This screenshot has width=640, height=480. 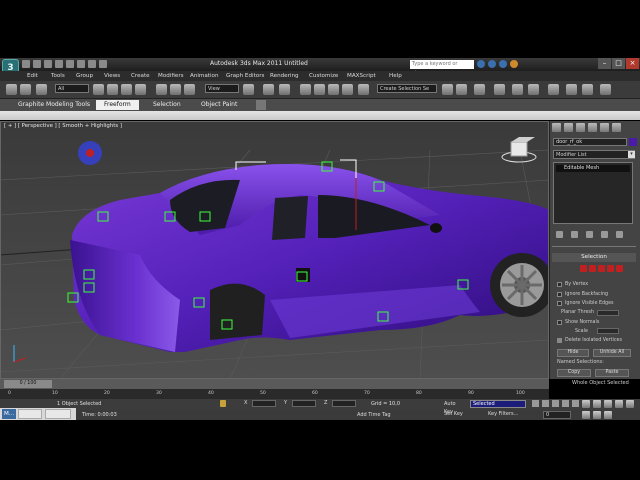 I want to click on stack-item-editable-mesh: Editable Mesh, so click(x=593, y=168).